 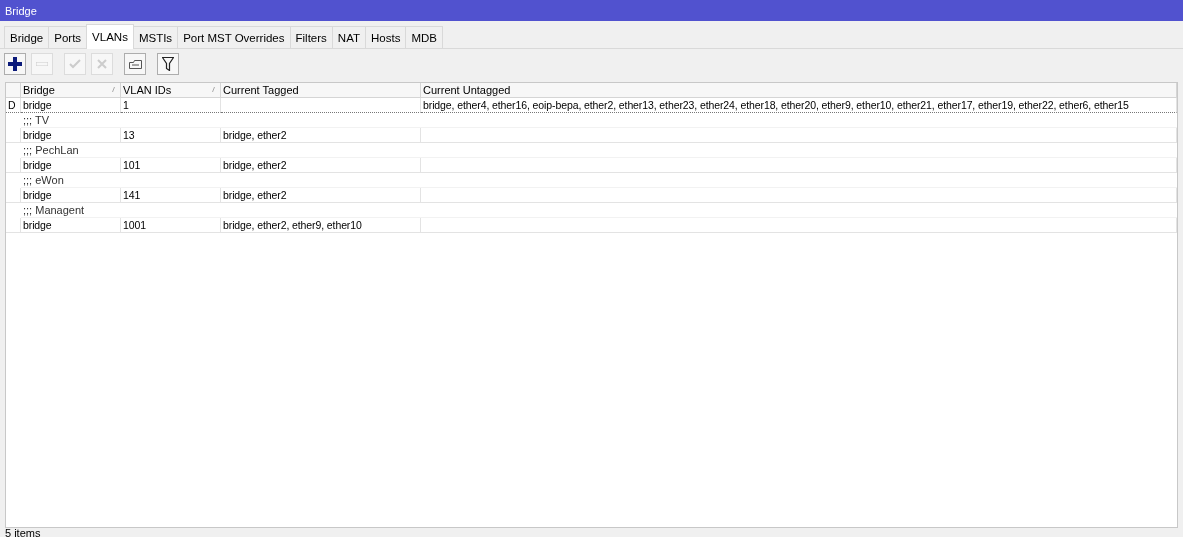 What do you see at coordinates (799, 105) in the screenshot?
I see `table-cell: bridge, ether4, ether16, eoip-bepa, ether2, ether13, ether23, ether24, ether18, ether20, ether9, ether10, ether21, ether17, ether19, ether22, ether6, ether15` at bounding box center [799, 105].